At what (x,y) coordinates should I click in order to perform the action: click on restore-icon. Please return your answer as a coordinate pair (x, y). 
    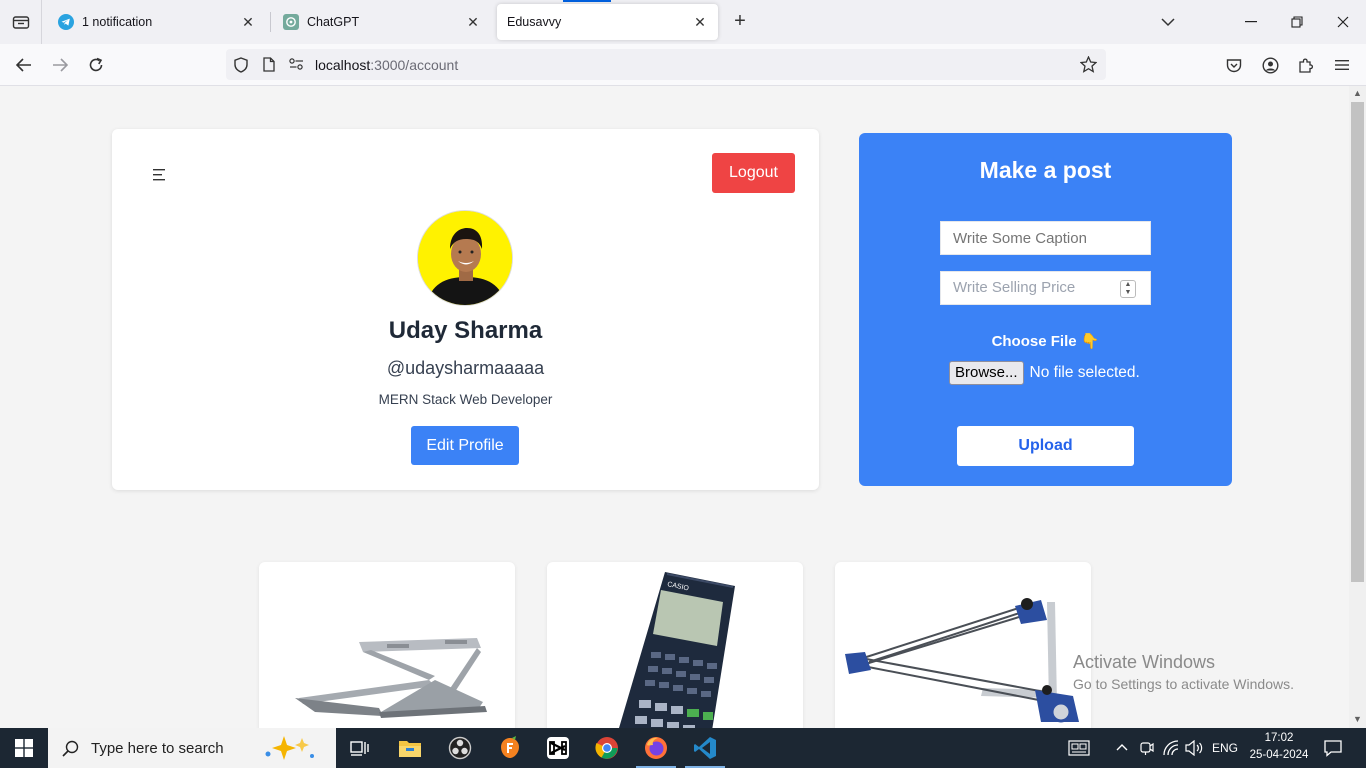
    Looking at the image, I should click on (1297, 22).